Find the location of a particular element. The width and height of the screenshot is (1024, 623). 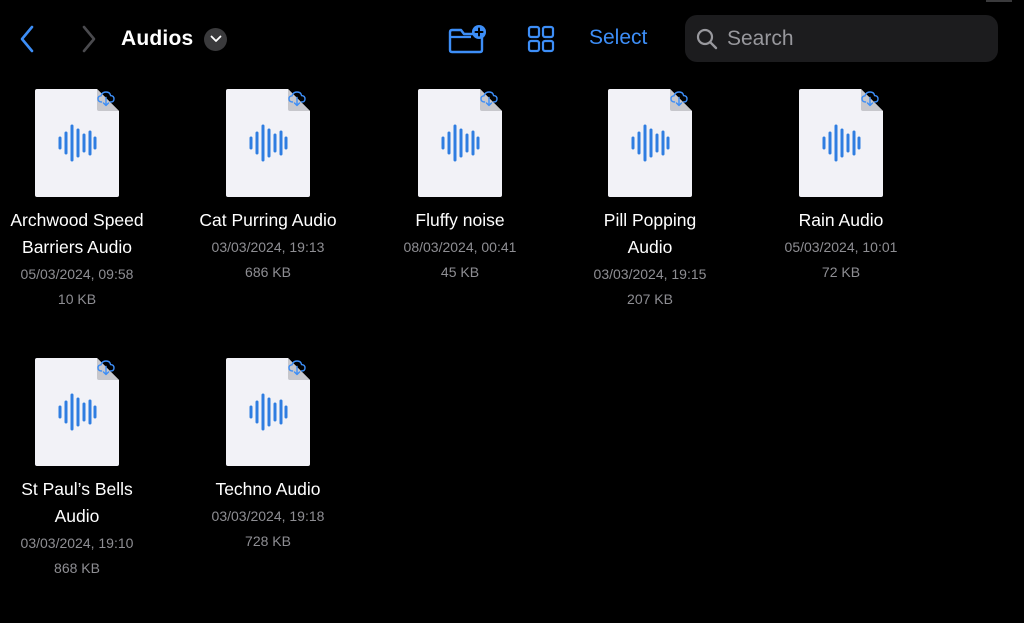

file-name: Techno Audio is located at coordinates (268, 489).